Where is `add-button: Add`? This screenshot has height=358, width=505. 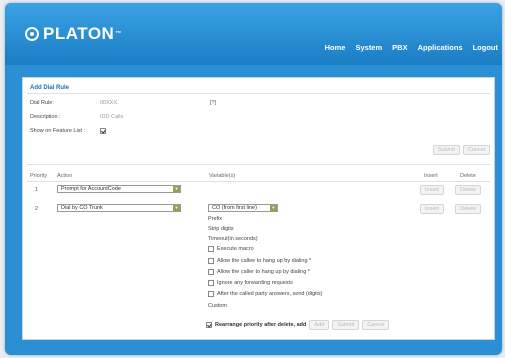
add-button: Add is located at coordinates (319, 325).